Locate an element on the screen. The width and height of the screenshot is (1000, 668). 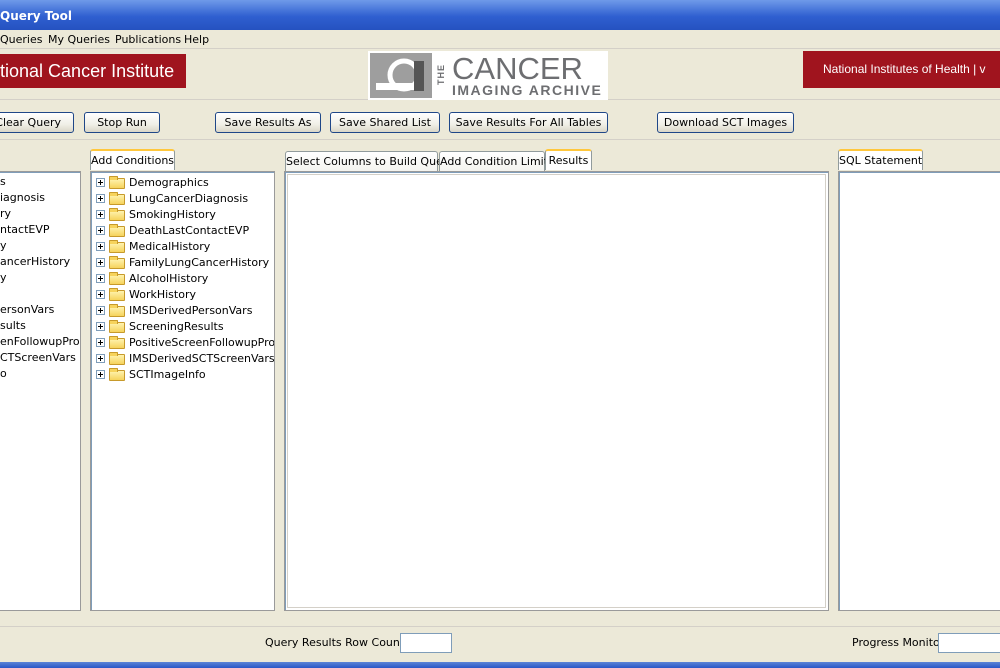
nih-logo: National Institutes of Health | v is located at coordinates (901, 69).